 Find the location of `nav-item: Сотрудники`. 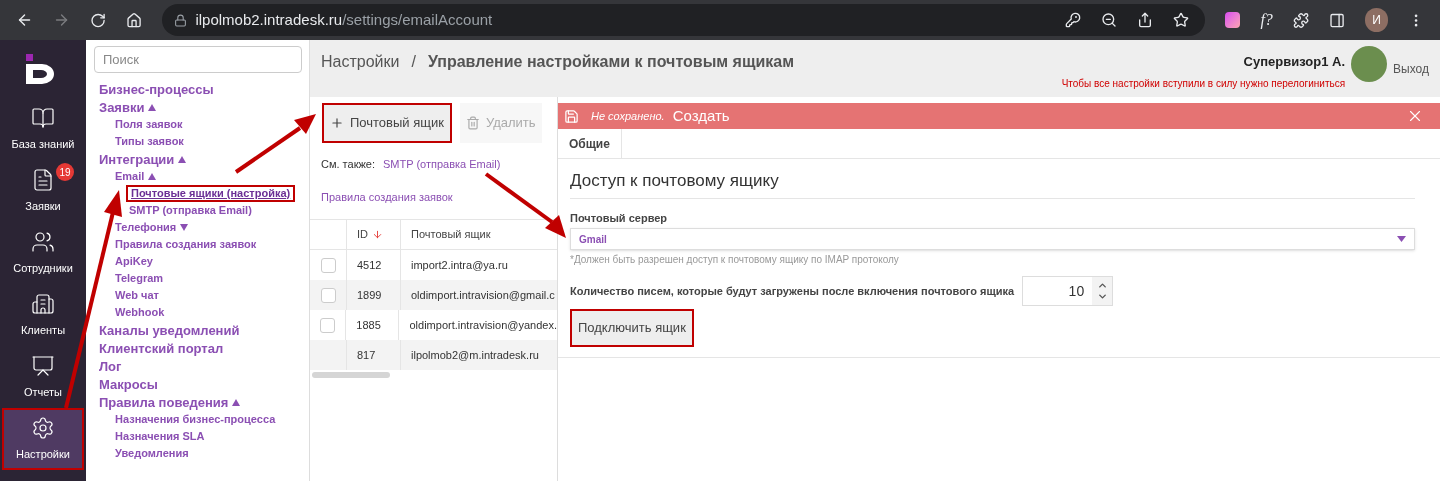

nav-item: Сотрудники is located at coordinates (43, 253).